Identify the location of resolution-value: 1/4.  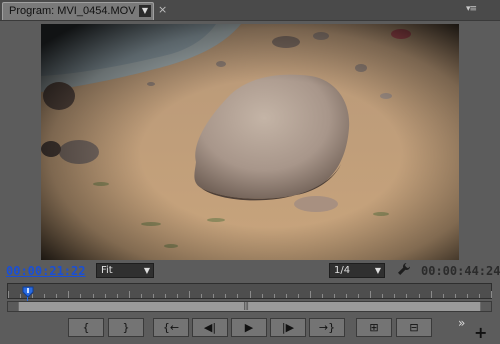
(342, 270).